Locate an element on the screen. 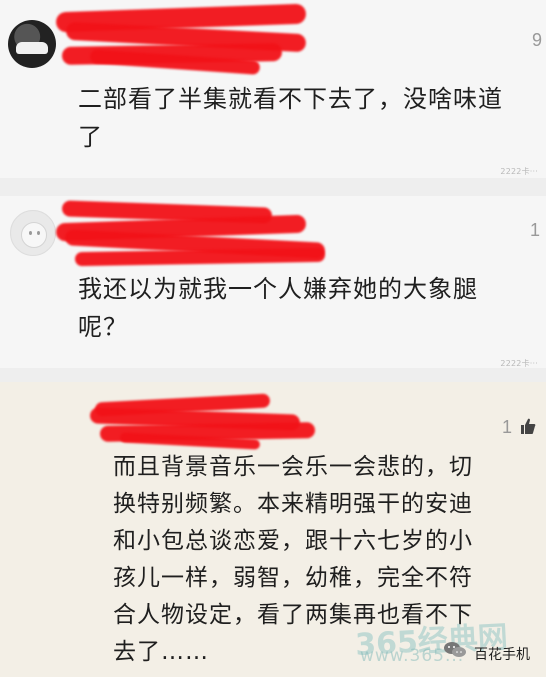 This screenshot has height=677, width=546. thumbs-up-icon is located at coordinates (528, 426).